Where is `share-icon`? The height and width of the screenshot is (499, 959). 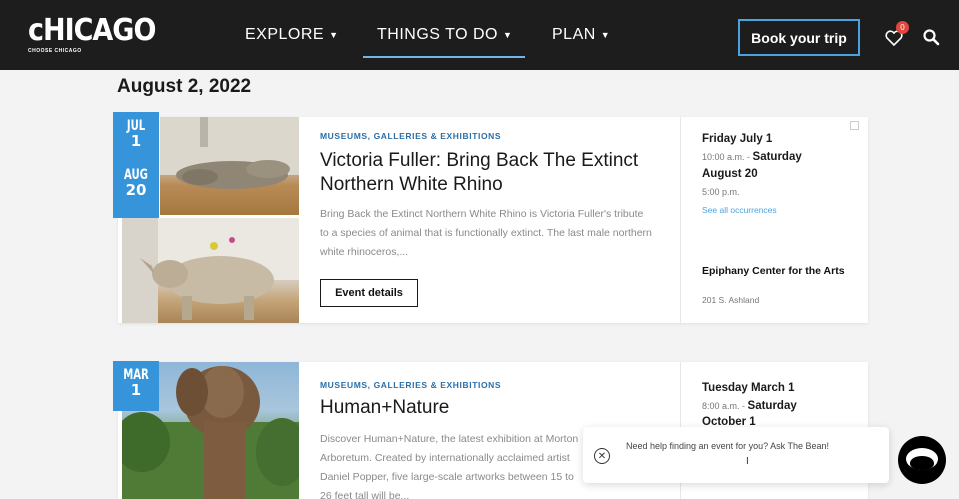 share-icon is located at coordinates (854, 125).